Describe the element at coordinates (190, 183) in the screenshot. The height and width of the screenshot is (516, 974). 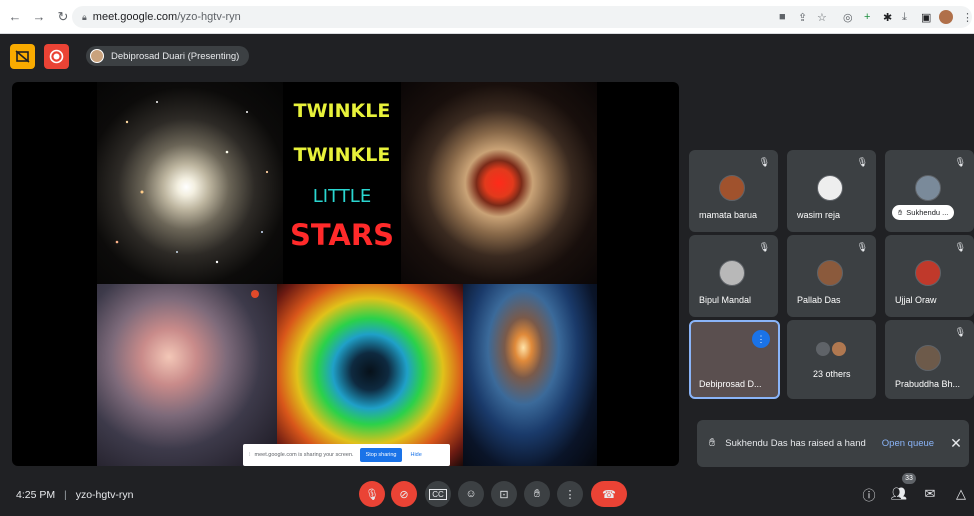
I see `star-cluster-image` at that location.